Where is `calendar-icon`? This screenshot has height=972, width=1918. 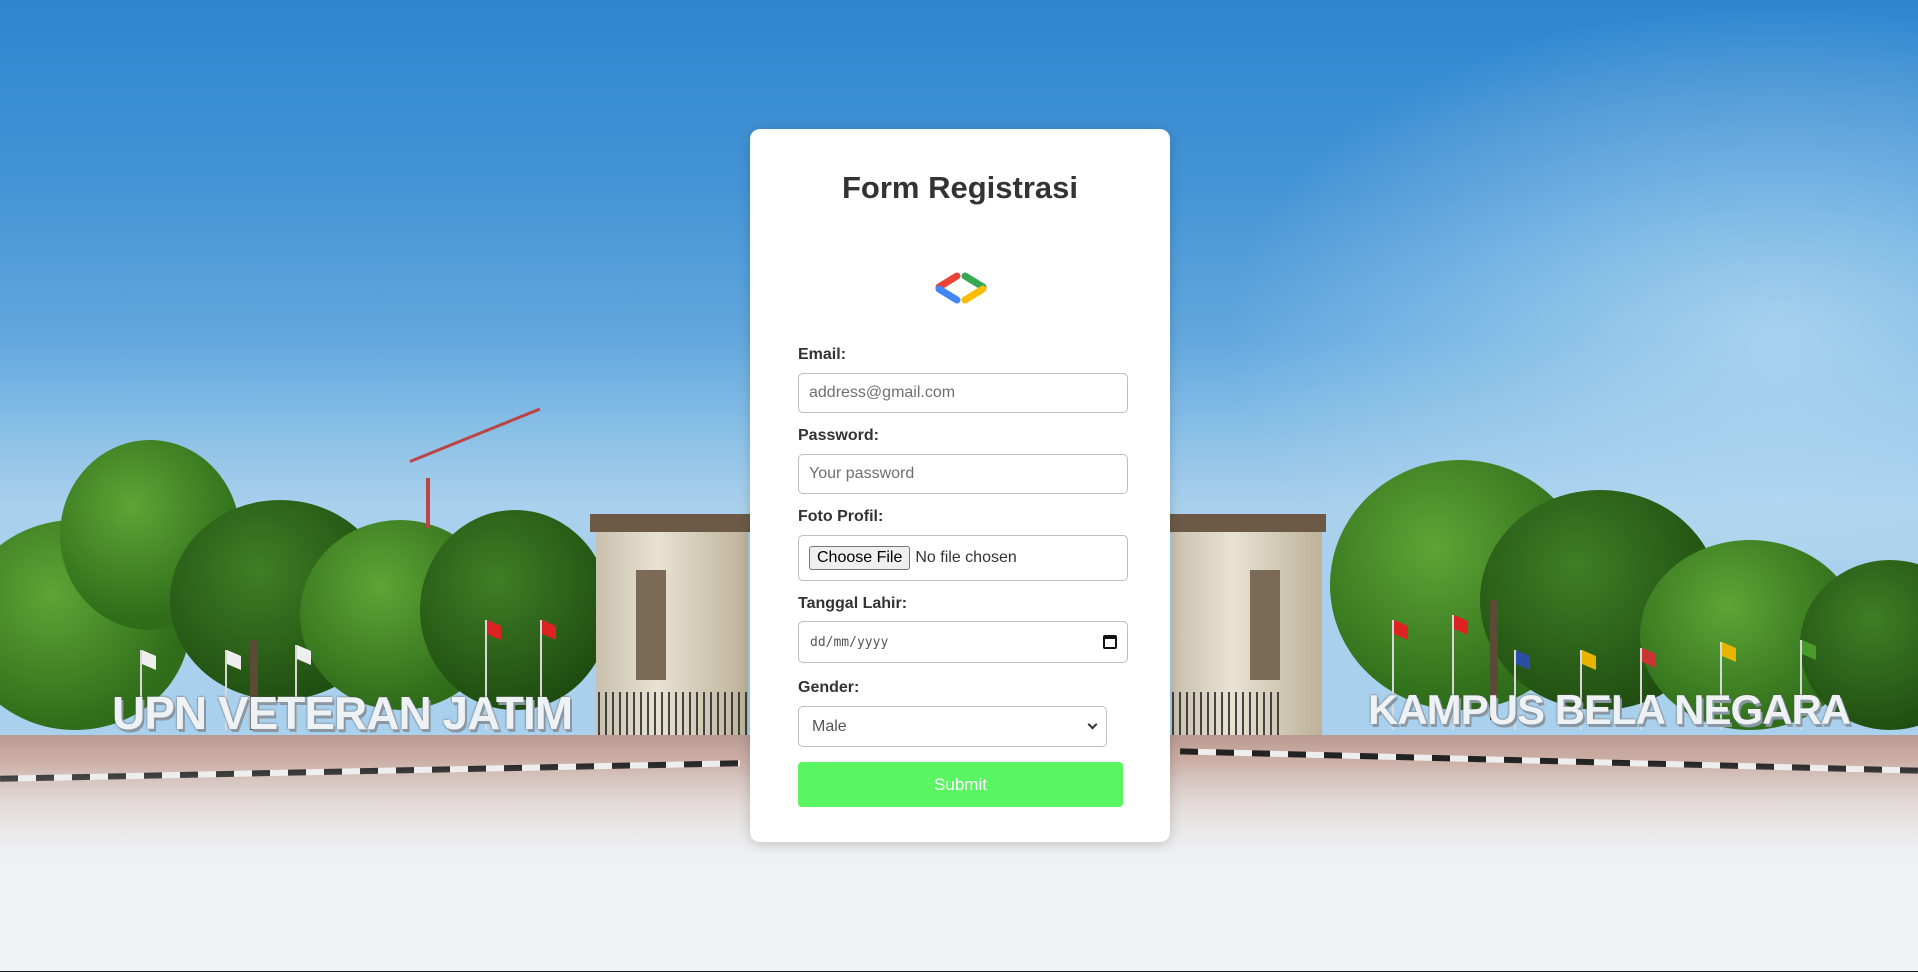 calendar-icon is located at coordinates (1110, 642).